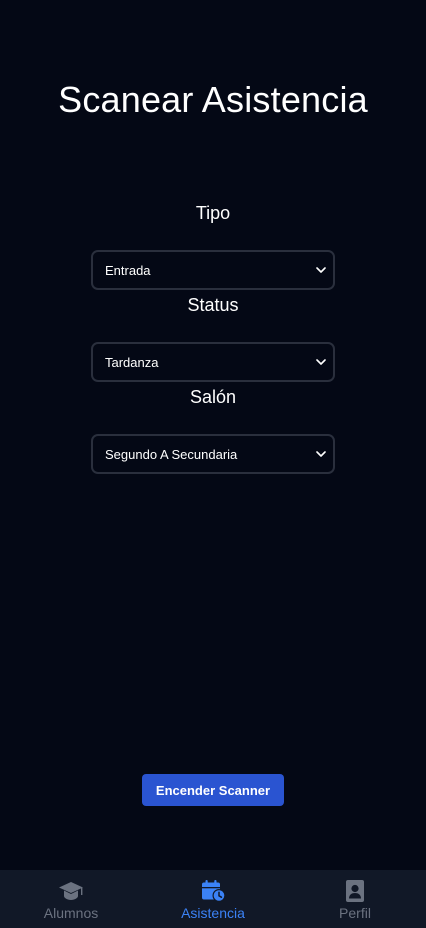 This screenshot has height=928, width=426. What do you see at coordinates (213, 891) in the screenshot?
I see `calendar-clock-icon` at bounding box center [213, 891].